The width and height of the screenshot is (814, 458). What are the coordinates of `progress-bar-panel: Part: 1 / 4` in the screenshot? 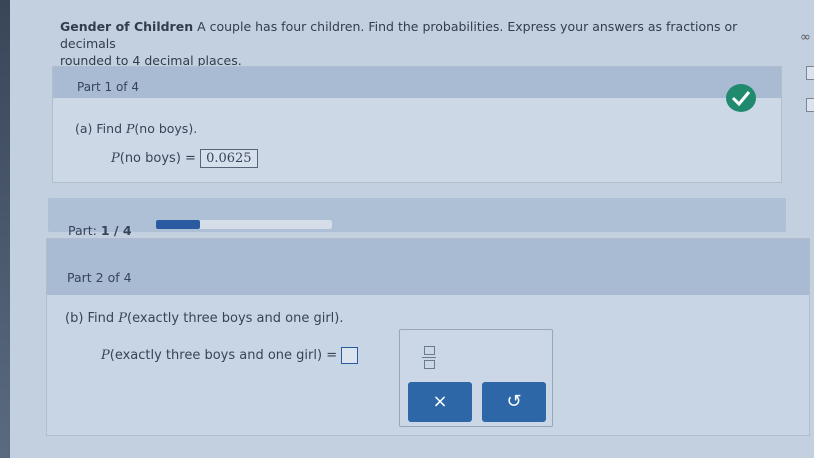 It's located at (417, 218).